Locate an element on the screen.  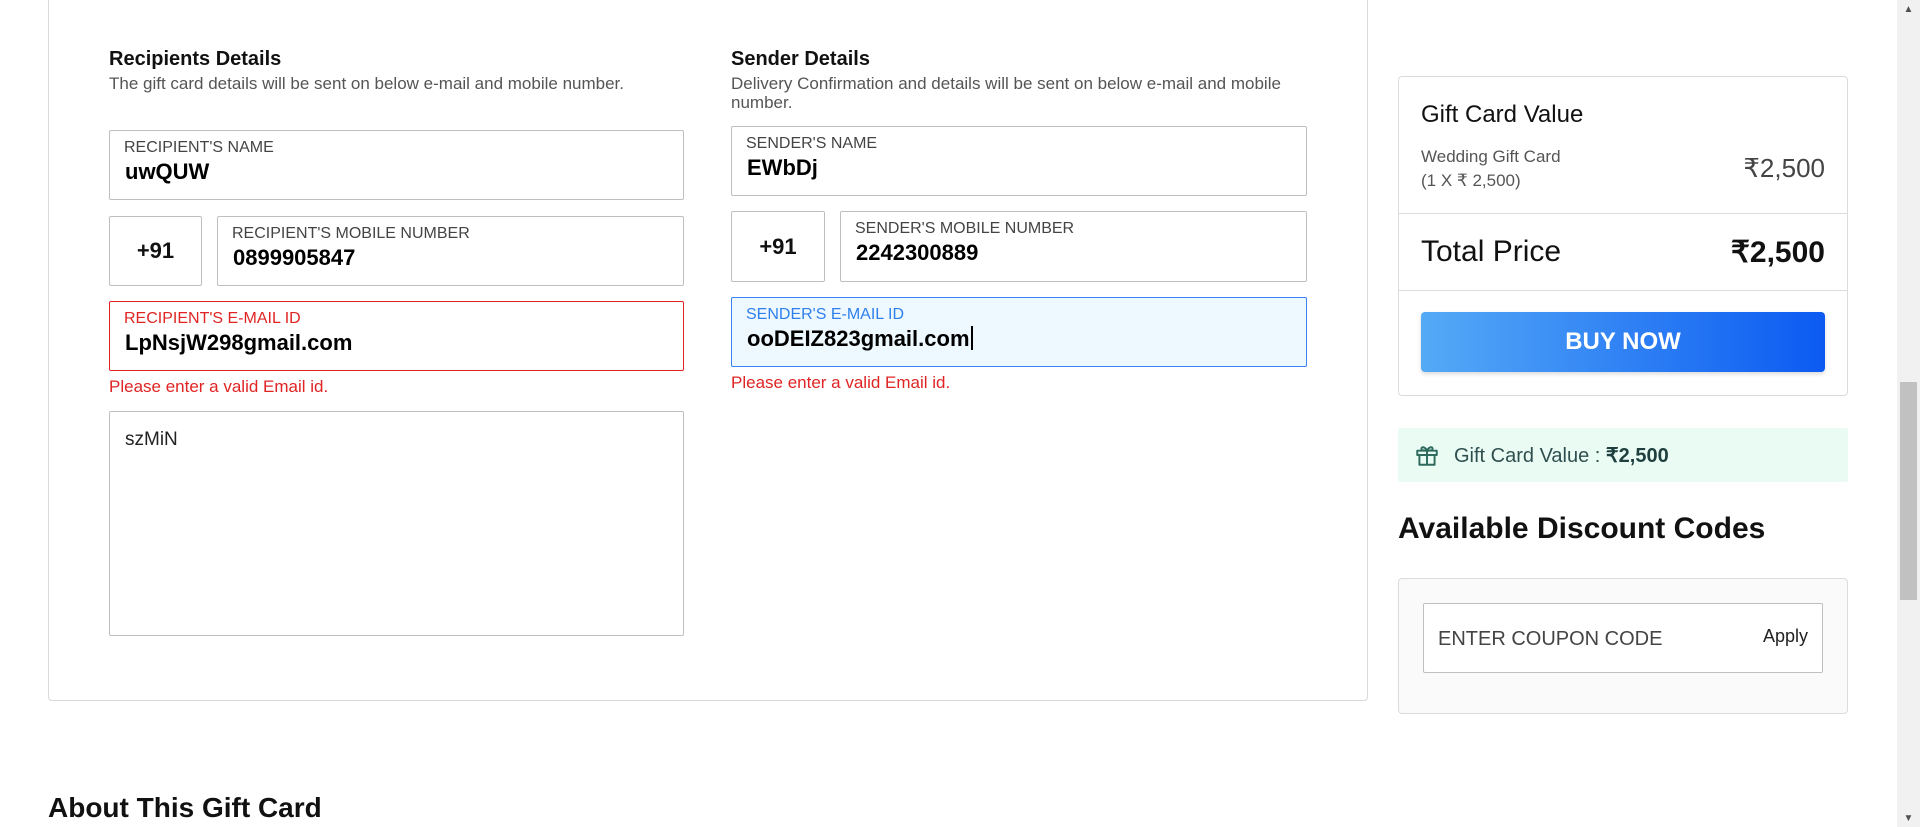
coupon-placeholder: ENTER COUPON CODE is located at coordinates (1550, 639).